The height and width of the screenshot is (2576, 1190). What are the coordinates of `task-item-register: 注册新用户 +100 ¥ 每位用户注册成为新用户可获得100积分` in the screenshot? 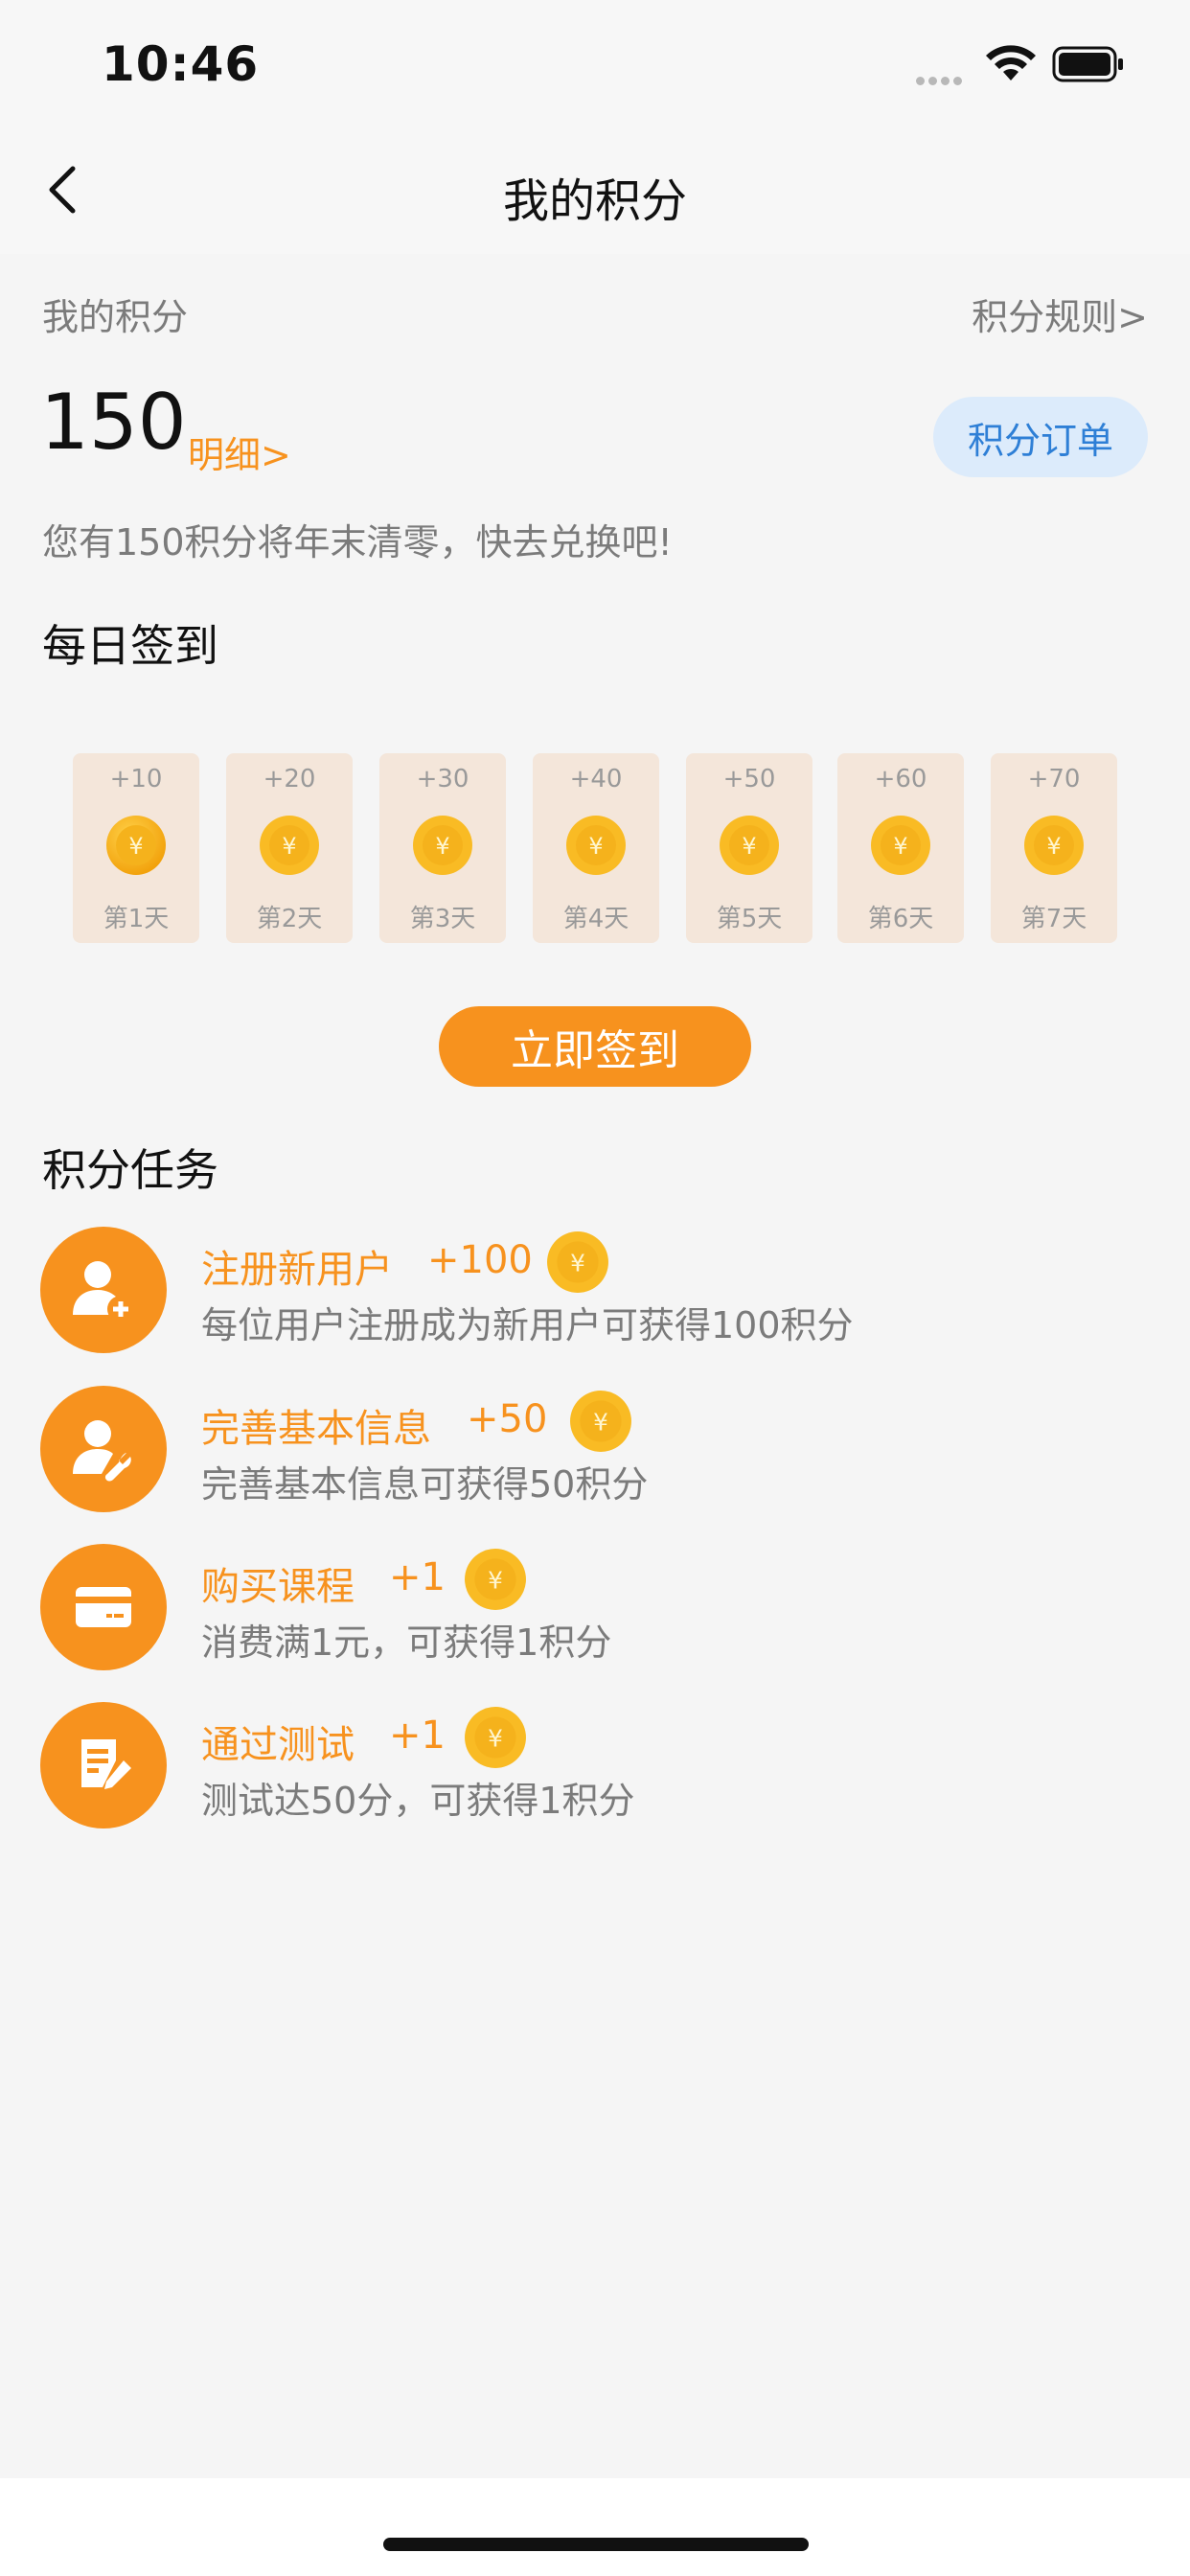 It's located at (595, 1294).